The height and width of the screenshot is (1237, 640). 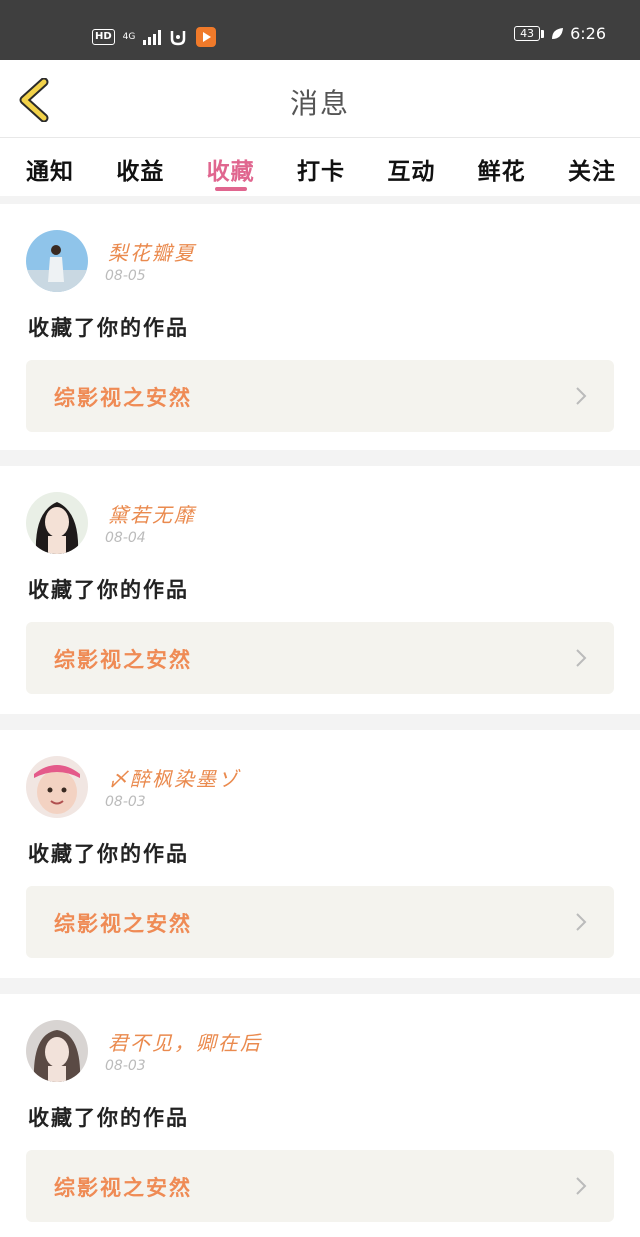 What do you see at coordinates (103, 37) in the screenshot?
I see `hd-badge: HD` at bounding box center [103, 37].